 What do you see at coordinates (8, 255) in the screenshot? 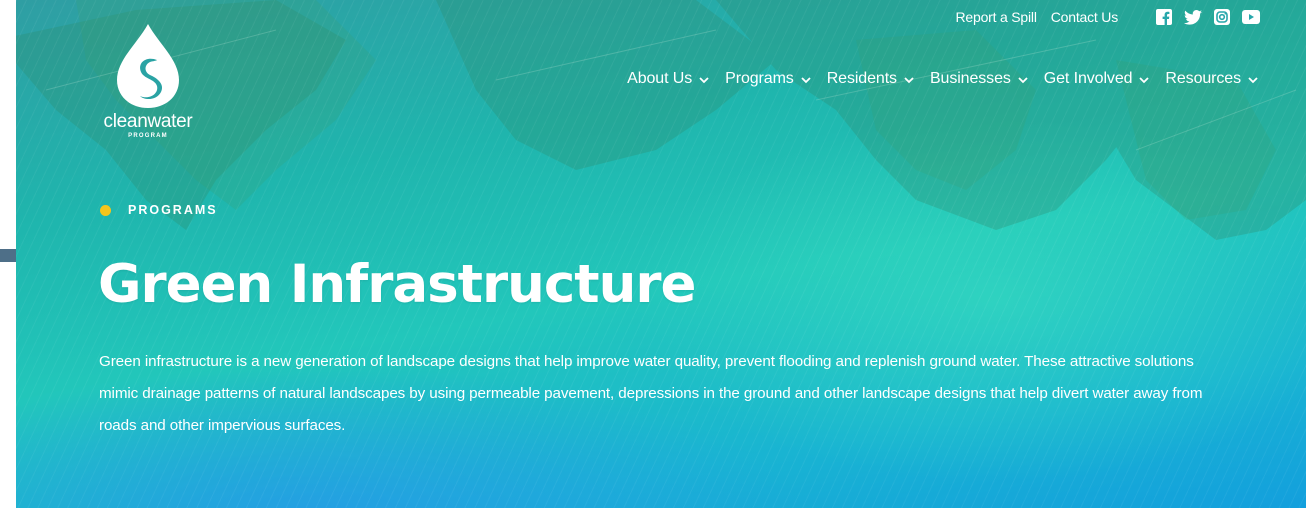
I see `left-edge-bar` at bounding box center [8, 255].